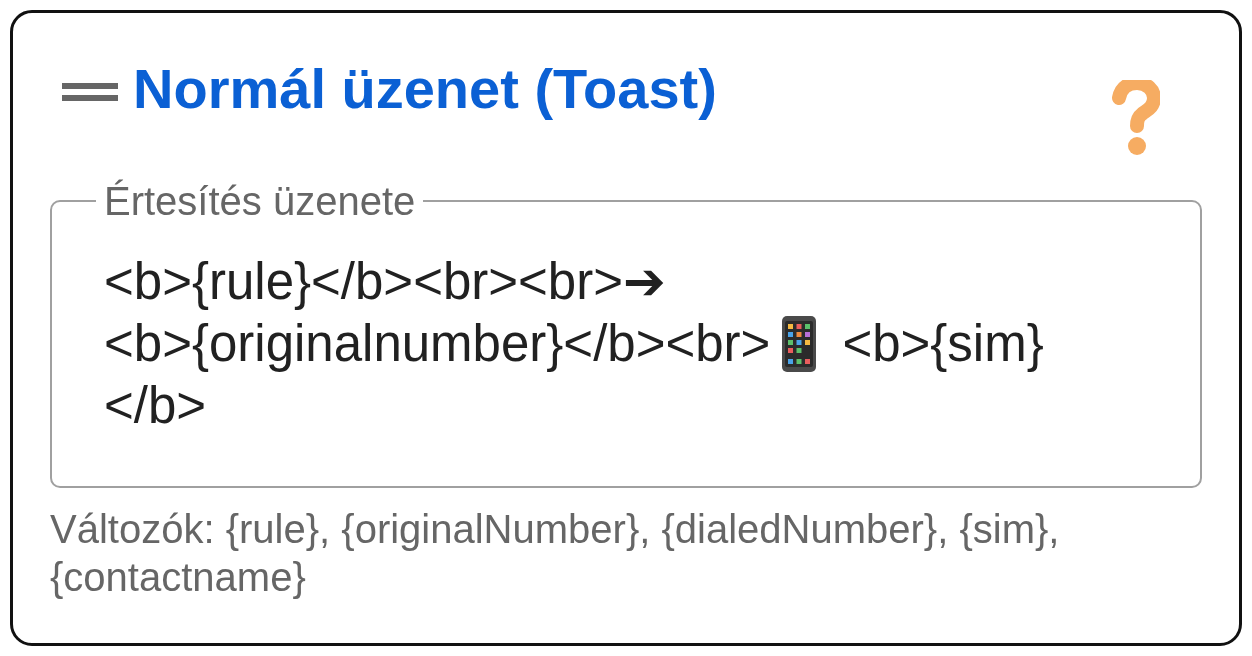  I want to click on field-value-text: <b>{rule}</b><br><br>➔, so click(385, 282).